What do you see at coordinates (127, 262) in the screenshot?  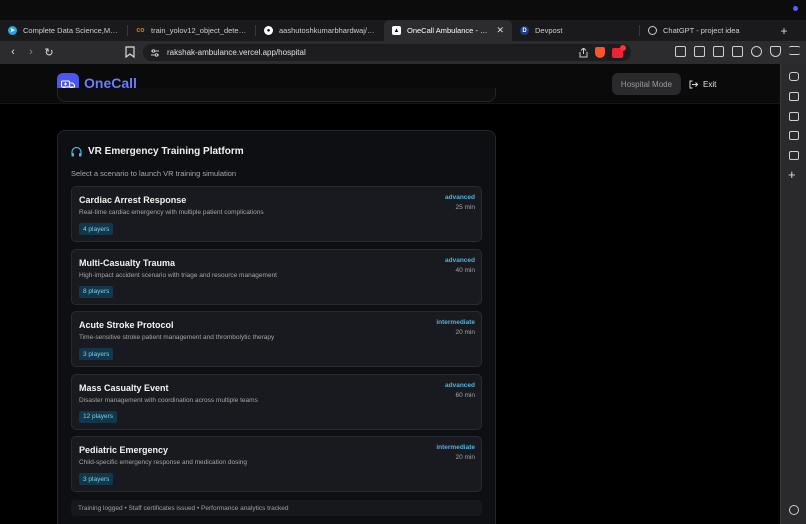 I see `scenario-name: Multi-Casualty Trauma` at bounding box center [127, 262].